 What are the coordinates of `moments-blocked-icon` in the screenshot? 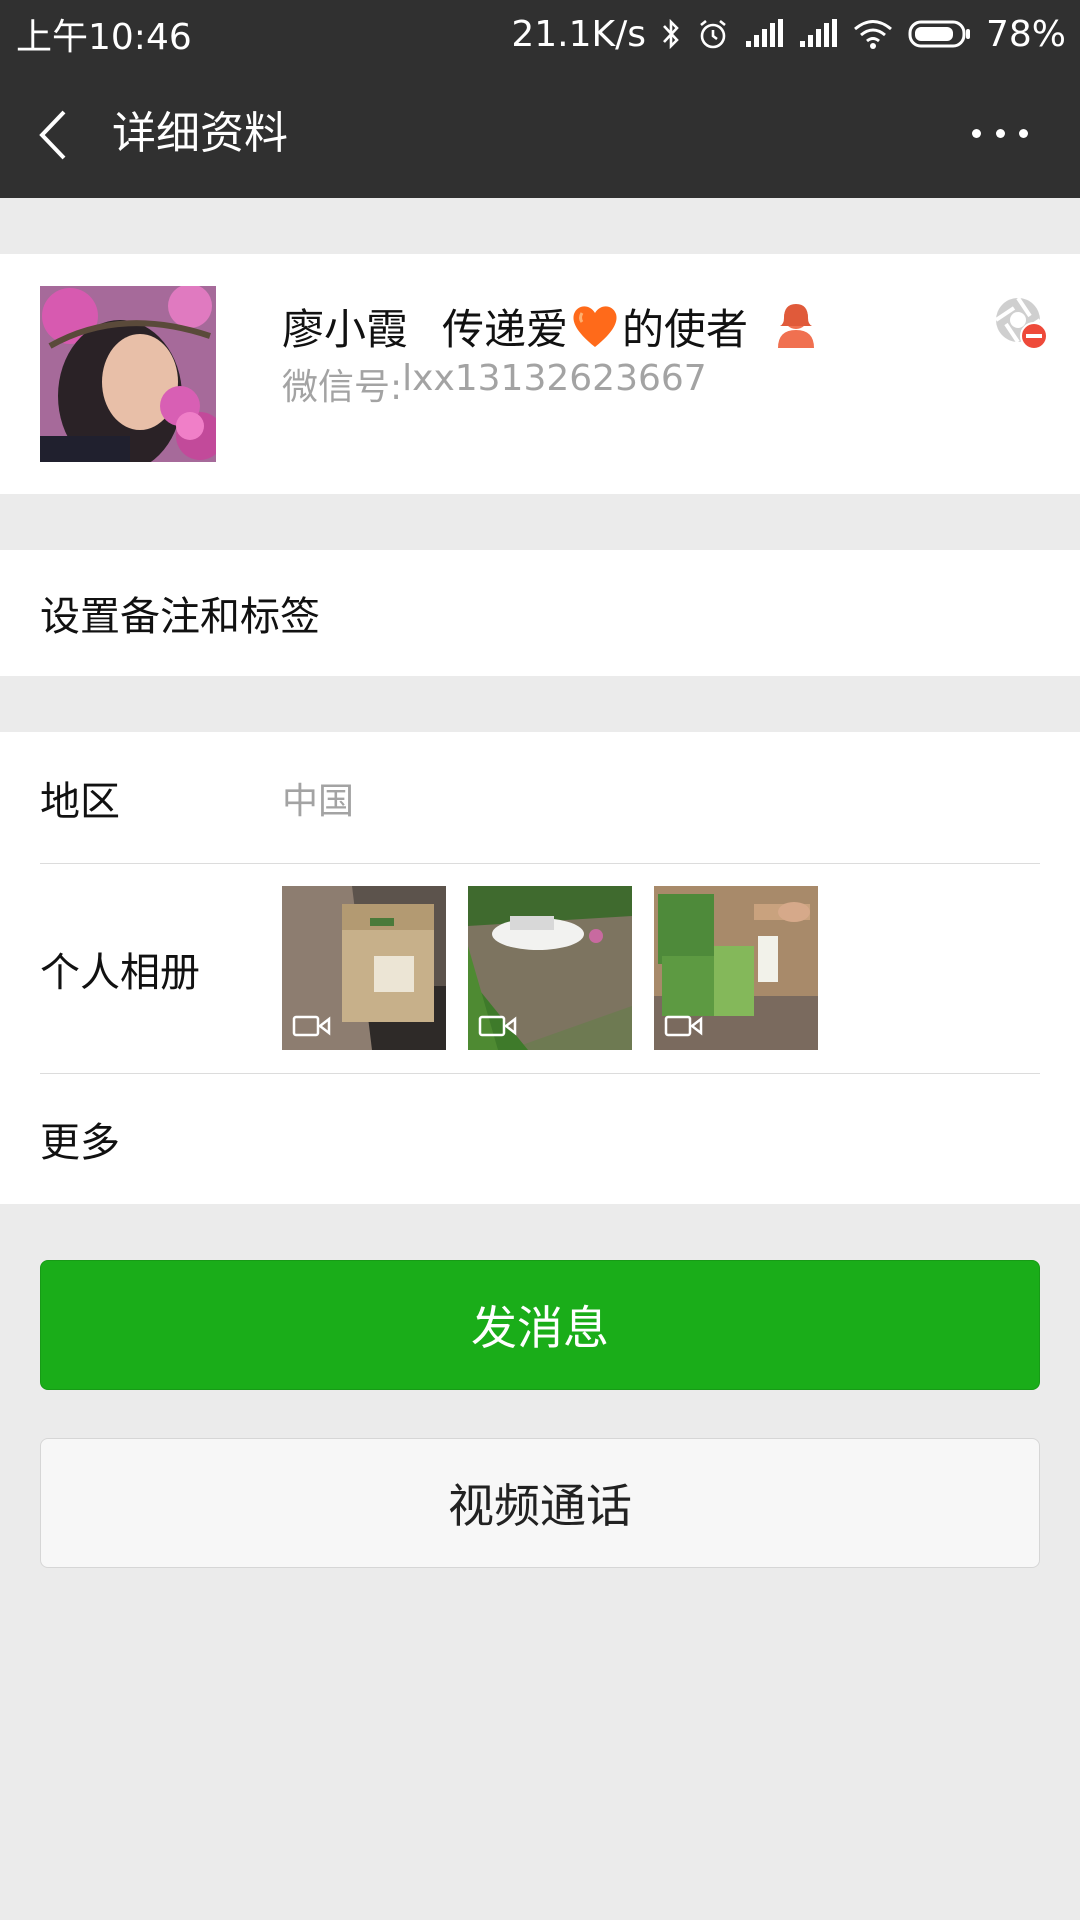 It's located at (1021, 323).